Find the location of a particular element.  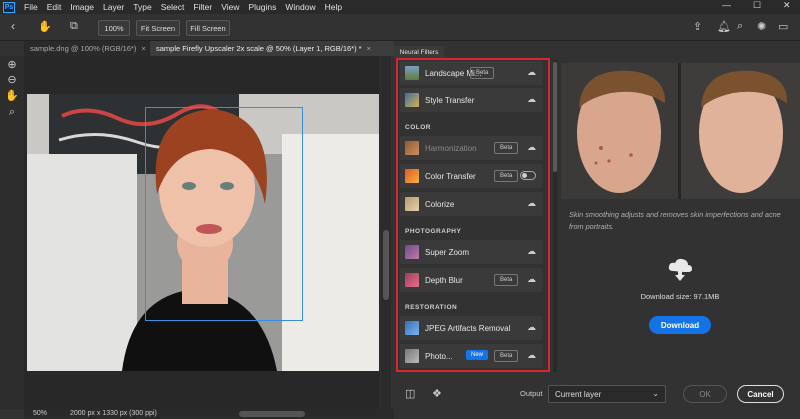

close-window-icon: ✕ is located at coordinates (787, 5).